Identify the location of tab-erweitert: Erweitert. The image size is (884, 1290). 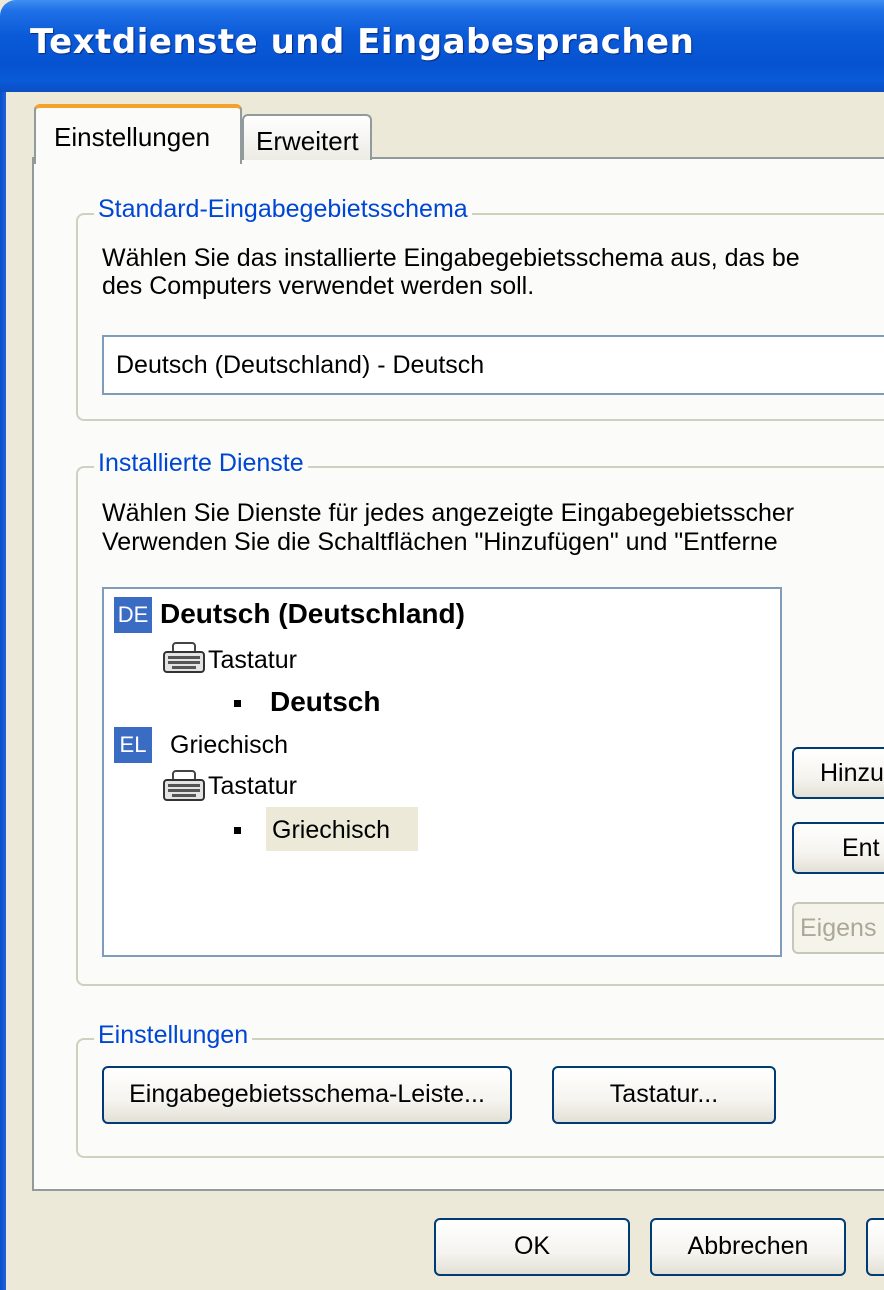
(307, 137).